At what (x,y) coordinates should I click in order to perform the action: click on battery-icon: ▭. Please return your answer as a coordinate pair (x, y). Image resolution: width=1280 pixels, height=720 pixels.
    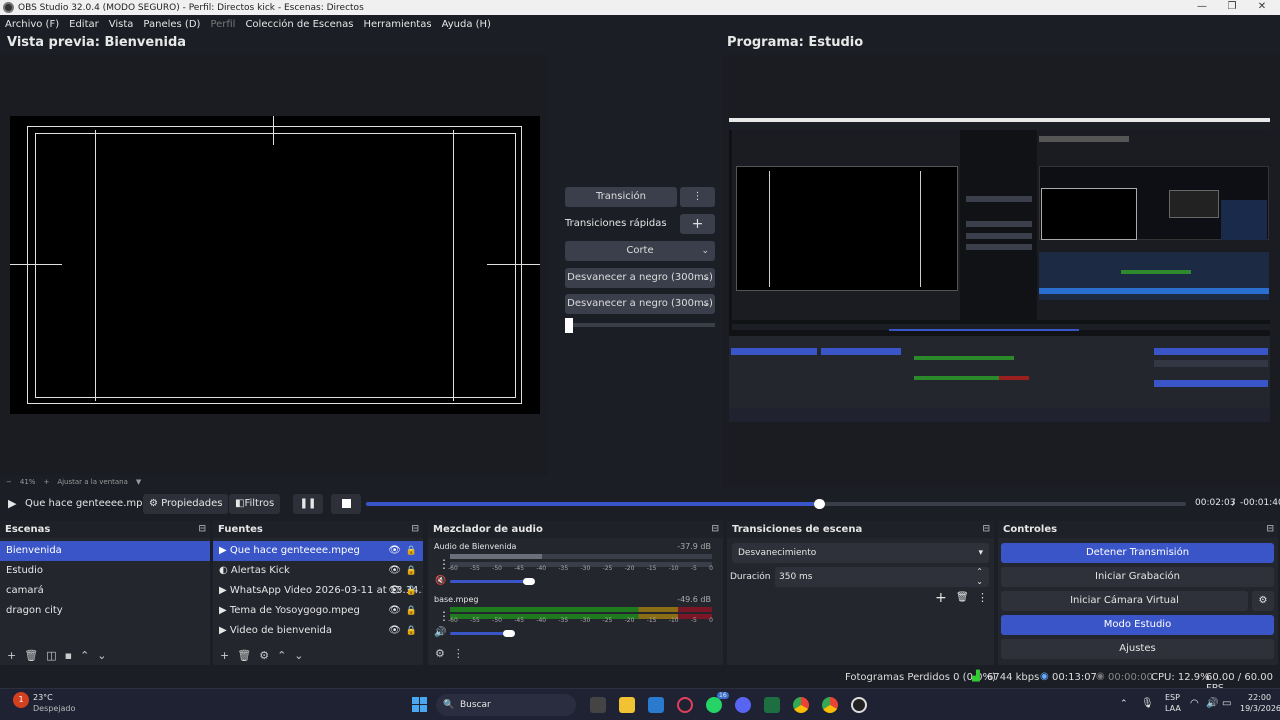
    Looking at the image, I should click on (1226, 703).